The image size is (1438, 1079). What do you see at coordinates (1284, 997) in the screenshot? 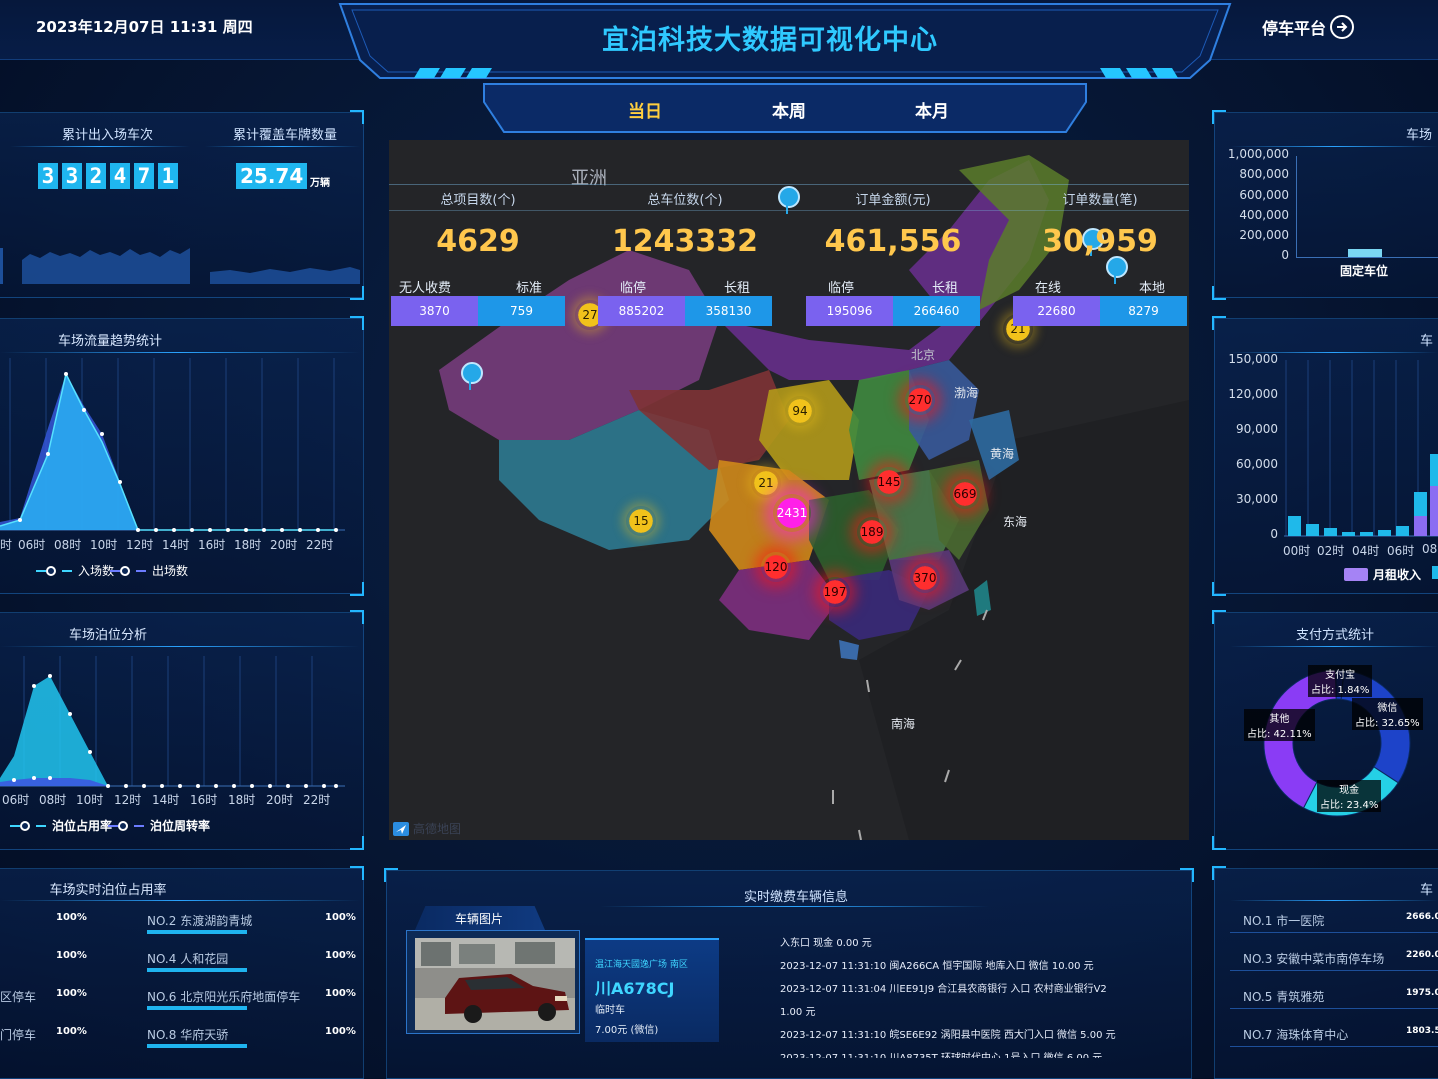
I see `rank-row-name: NO.5 青筑雅苑` at bounding box center [1284, 997].